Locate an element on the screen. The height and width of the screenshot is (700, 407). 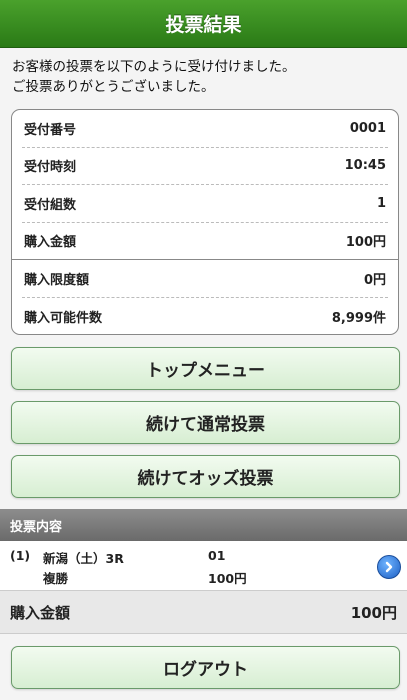
receipt-value: 10:45 is located at coordinates (365, 166).